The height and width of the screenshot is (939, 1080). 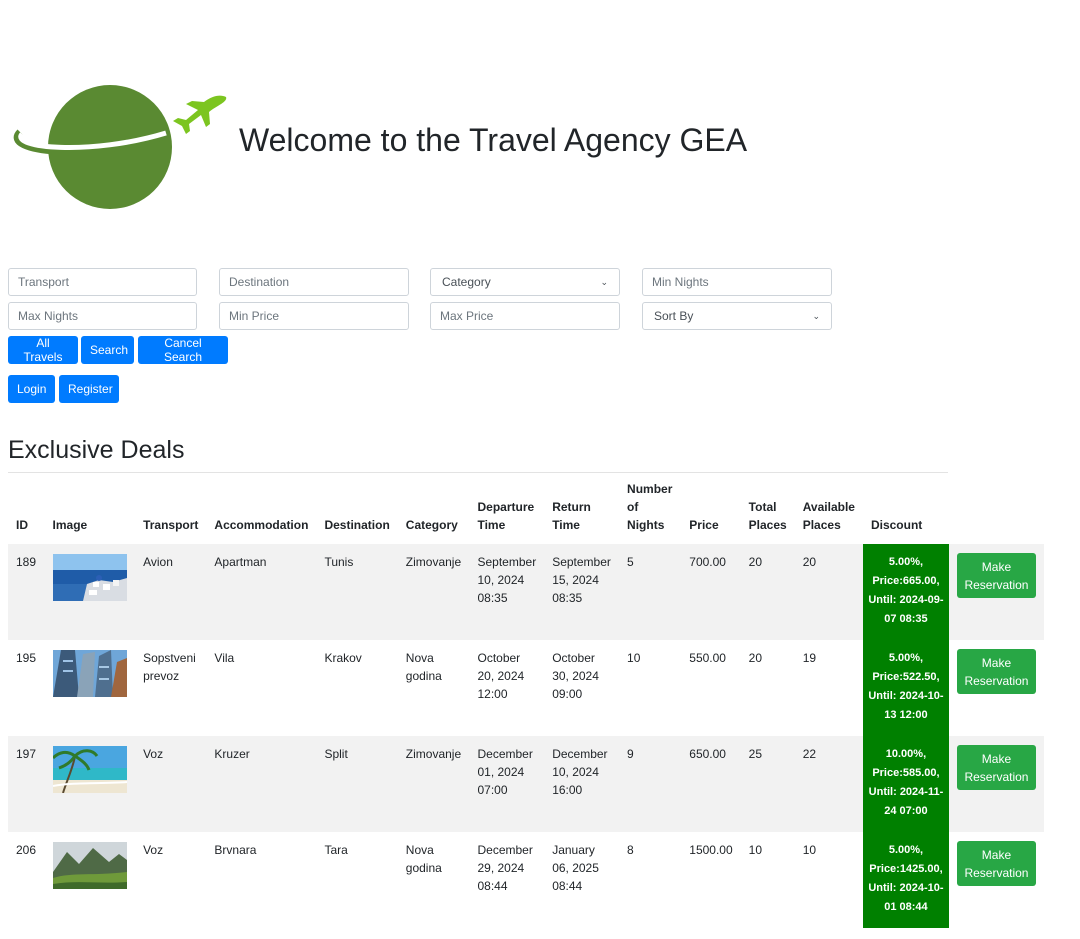 I want to click on cell-available-places: 22, so click(x=809, y=754).